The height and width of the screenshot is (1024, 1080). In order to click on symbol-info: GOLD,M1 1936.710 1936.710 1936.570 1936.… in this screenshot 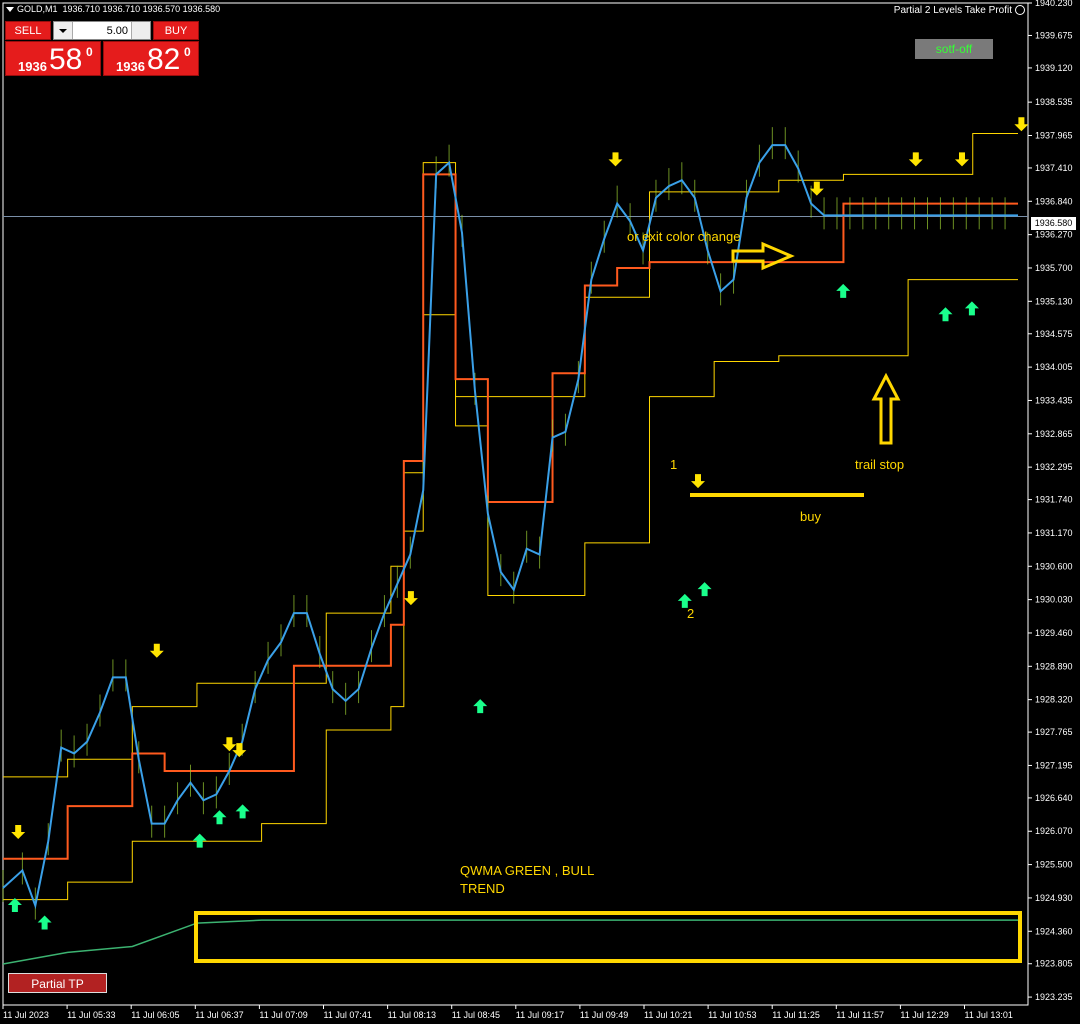, I will do `click(113, 9)`.